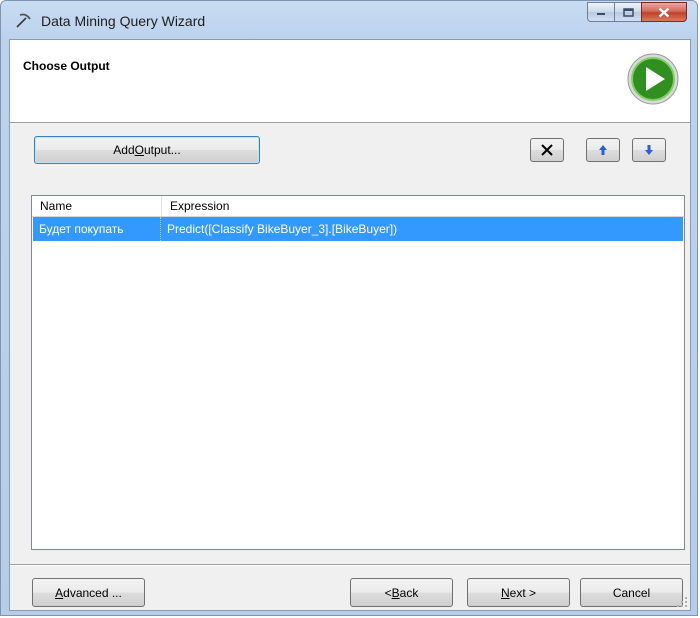 The width and height of the screenshot is (700, 618). I want to click on page-title: Choose Output, so click(66, 66).